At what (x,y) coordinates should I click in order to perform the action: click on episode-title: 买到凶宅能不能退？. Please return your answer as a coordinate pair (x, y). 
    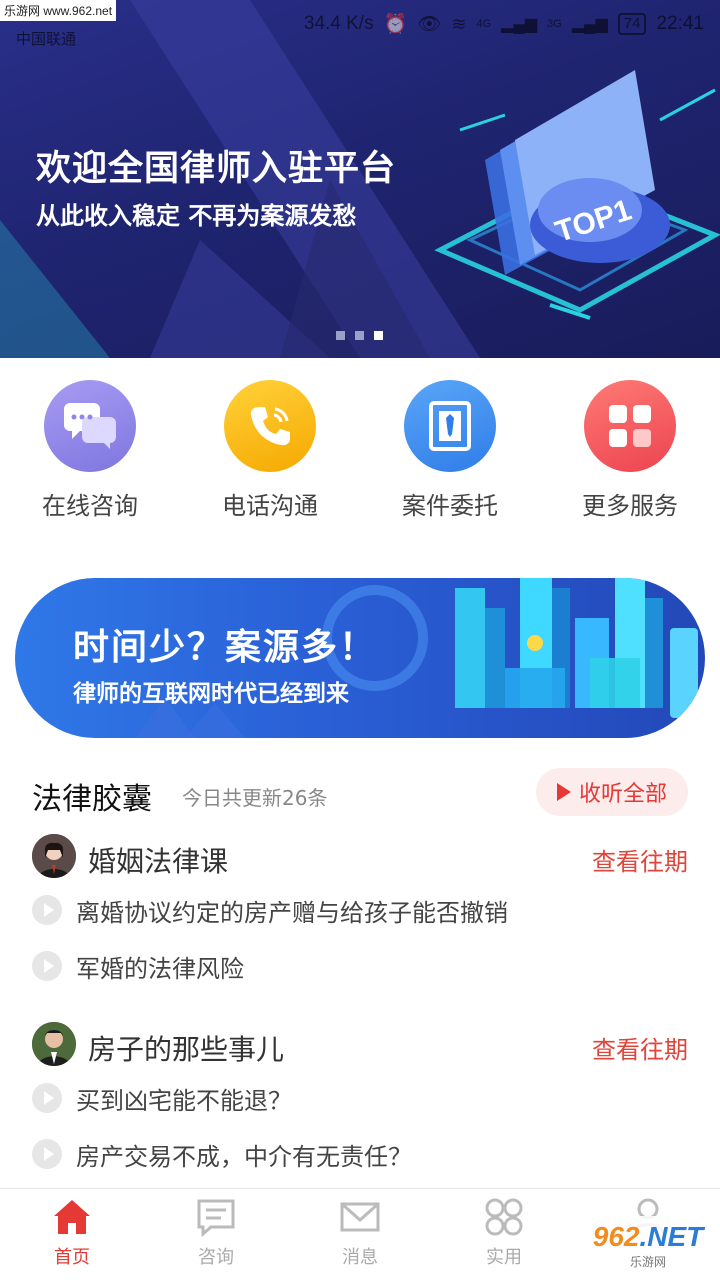
    Looking at the image, I should click on (184, 1100).